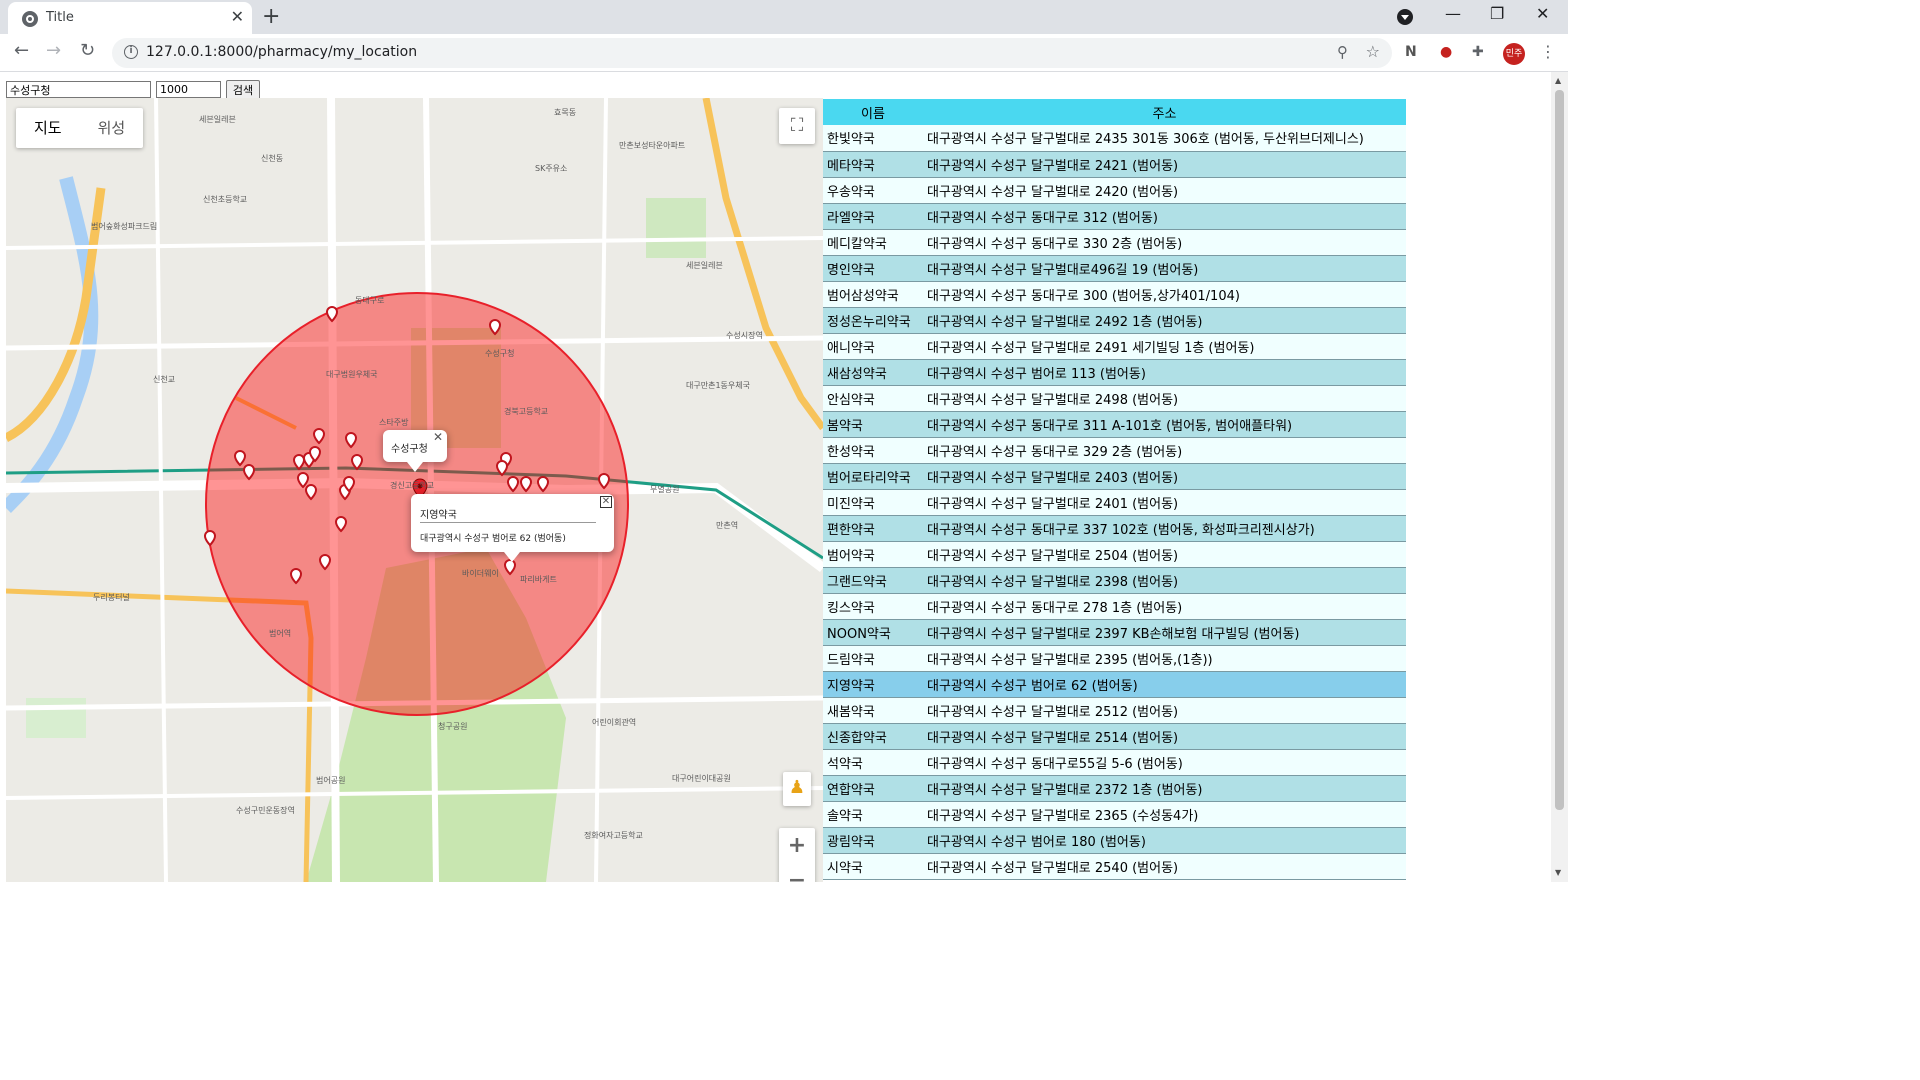 The height and width of the screenshot is (1080, 1920). What do you see at coordinates (1548, 51) in the screenshot?
I see `menu-kebab-icon: ⋮` at bounding box center [1548, 51].